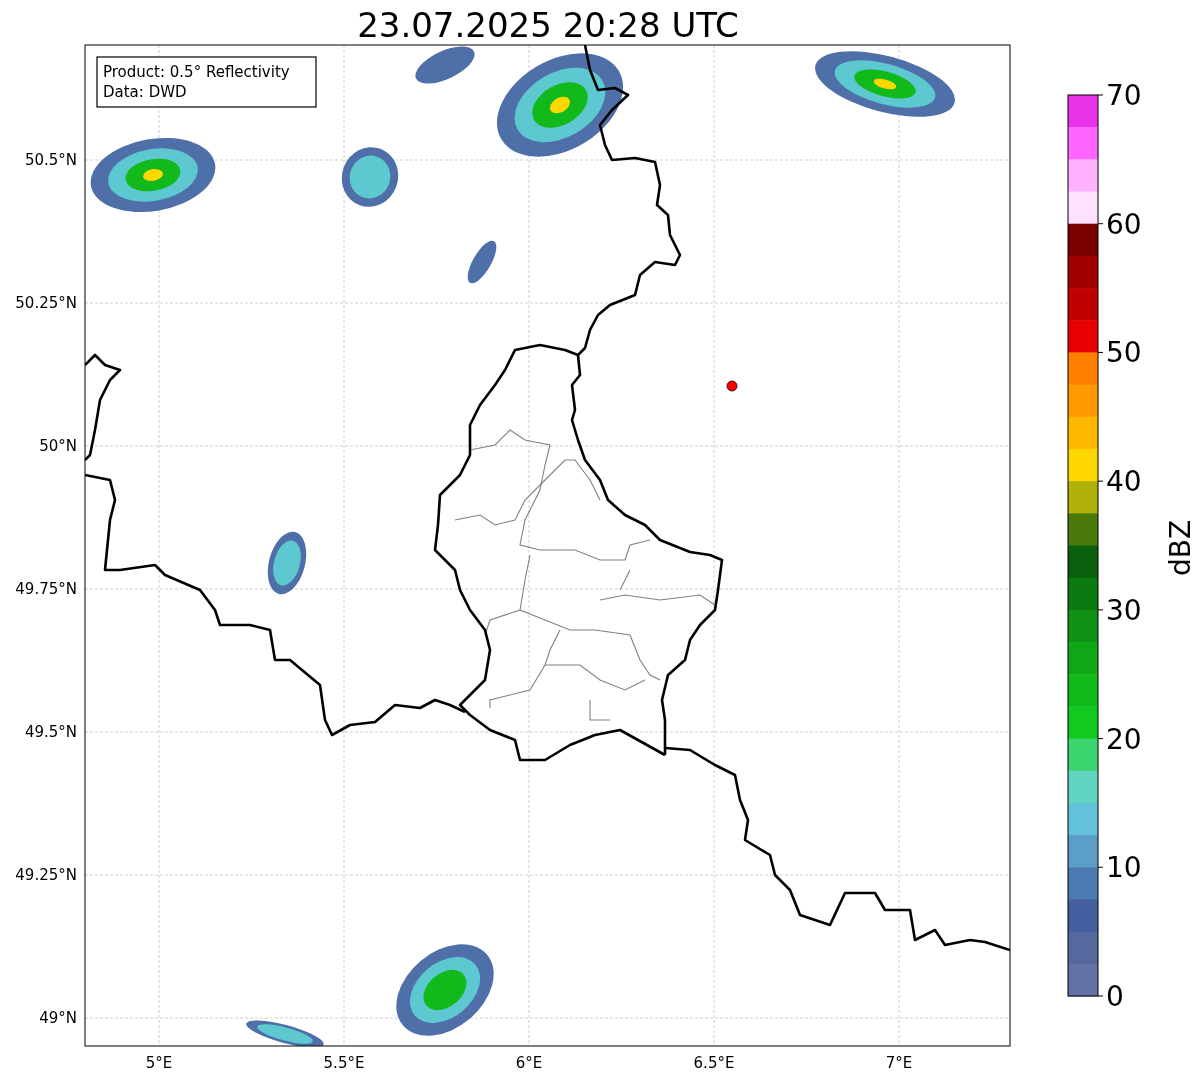  I want to click on radar-site-marker, so click(732, 386).